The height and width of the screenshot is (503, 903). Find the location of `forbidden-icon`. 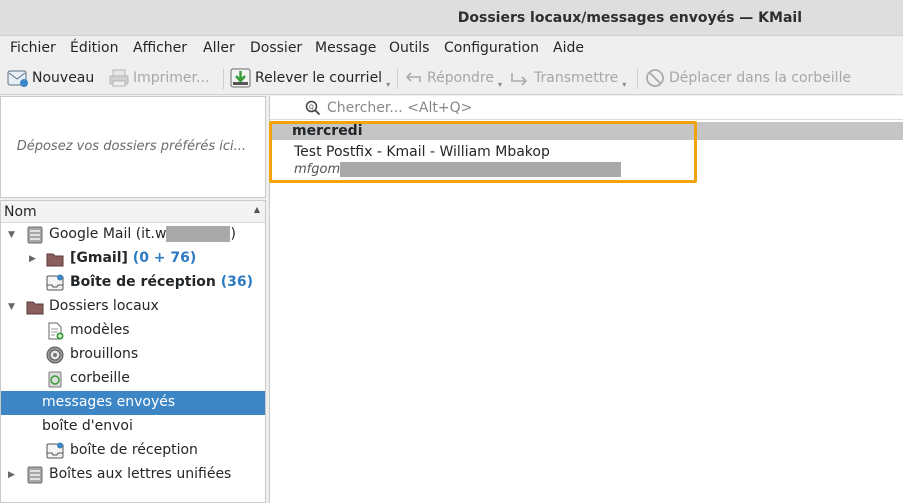

forbidden-icon is located at coordinates (655, 78).